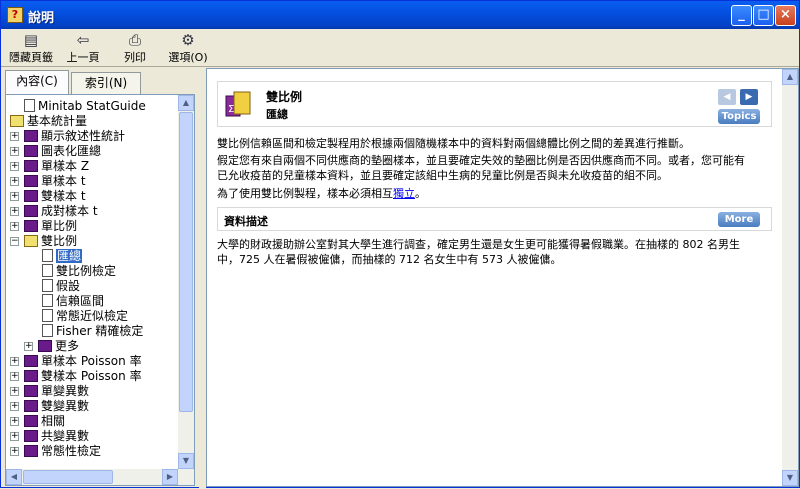 The image size is (800, 489). Describe the element at coordinates (727, 97) in the screenshot. I see `prev-topic-button: ◀` at that location.